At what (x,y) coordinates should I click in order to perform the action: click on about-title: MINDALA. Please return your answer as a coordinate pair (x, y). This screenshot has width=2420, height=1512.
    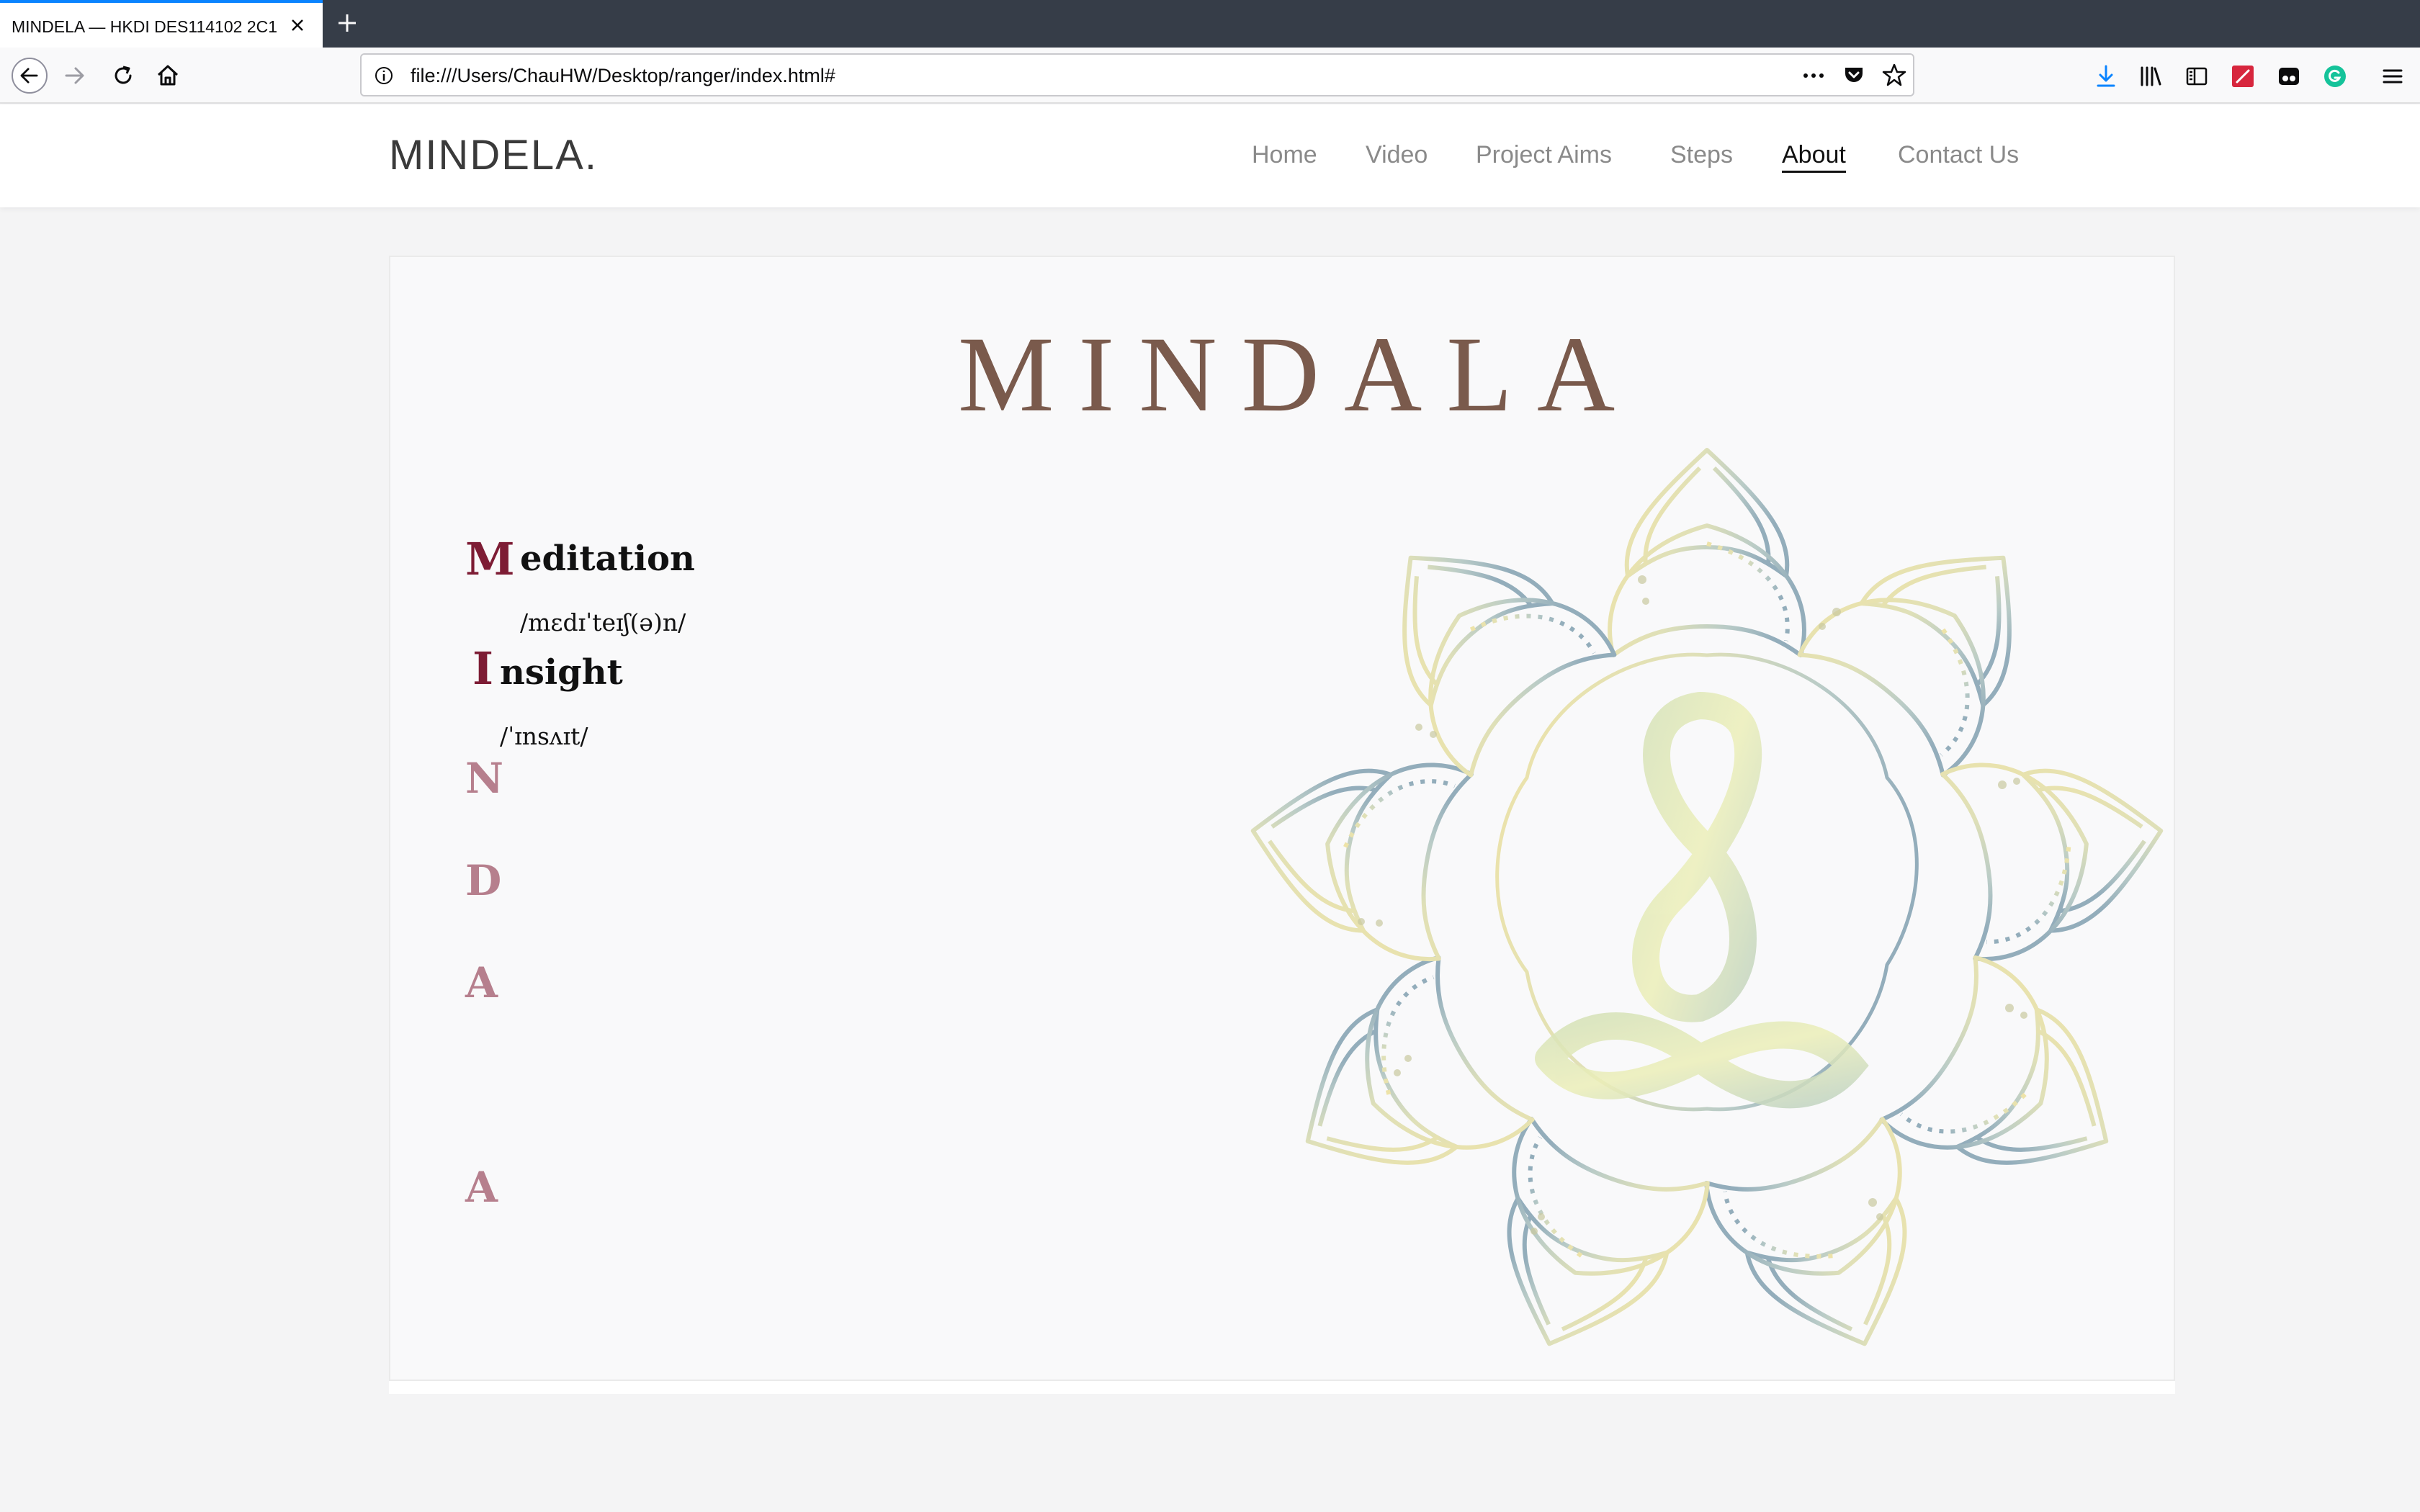
    Looking at the image, I should click on (1299, 374).